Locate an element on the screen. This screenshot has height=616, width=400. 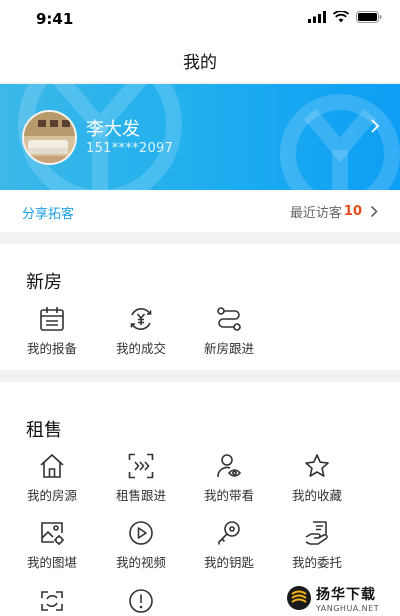
recent-visitors-link: 最近访客 10 is located at coordinates (334, 211).